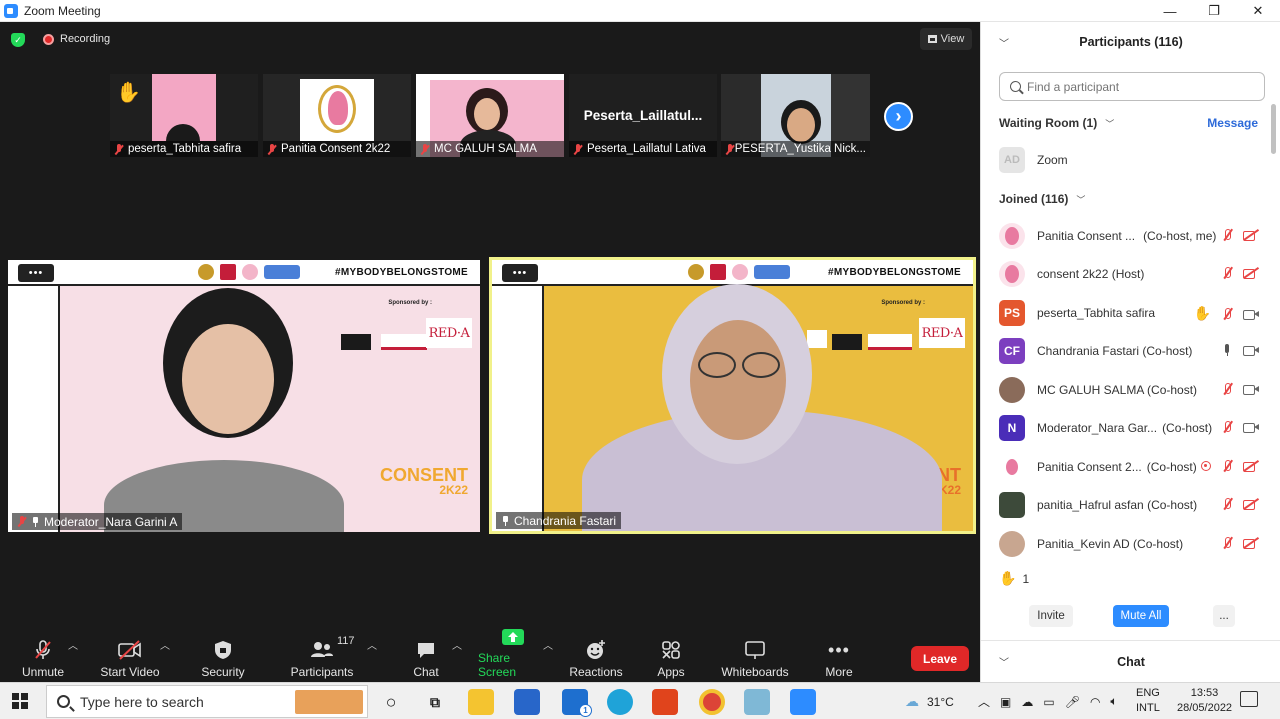  What do you see at coordinates (1048, 702) in the screenshot?
I see `battery-icon: ▭` at bounding box center [1048, 702].